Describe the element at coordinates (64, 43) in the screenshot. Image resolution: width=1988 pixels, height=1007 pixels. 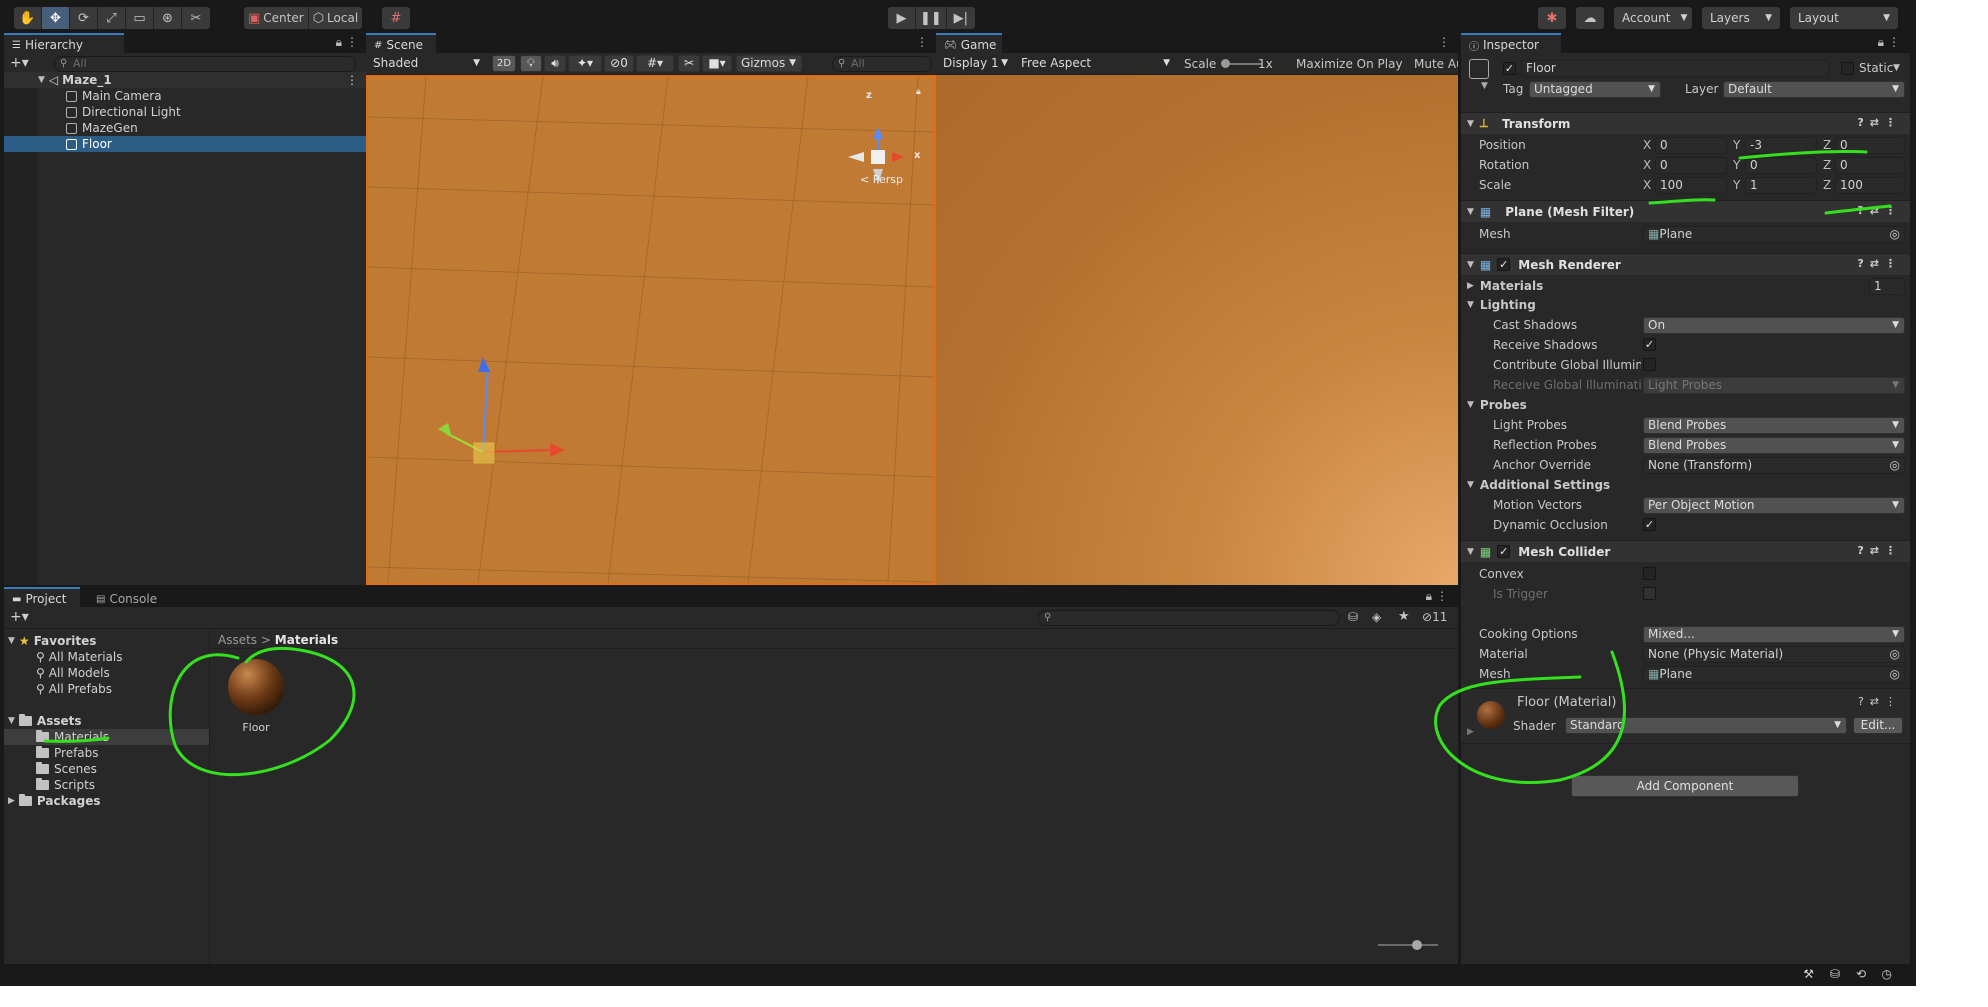
I see `tab-hierarchy: ☰ Hierarchy` at that location.